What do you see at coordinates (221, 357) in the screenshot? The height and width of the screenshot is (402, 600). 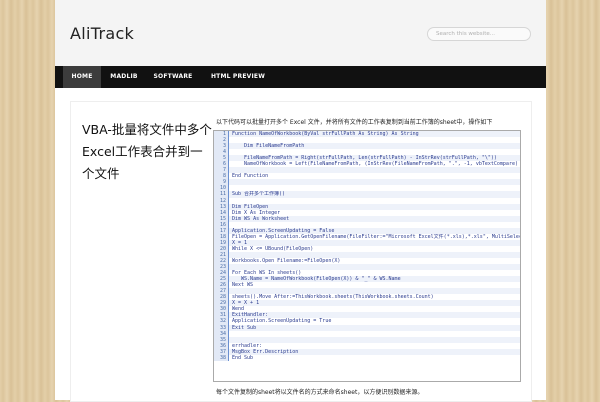 I see `line-number: 38` at bounding box center [221, 357].